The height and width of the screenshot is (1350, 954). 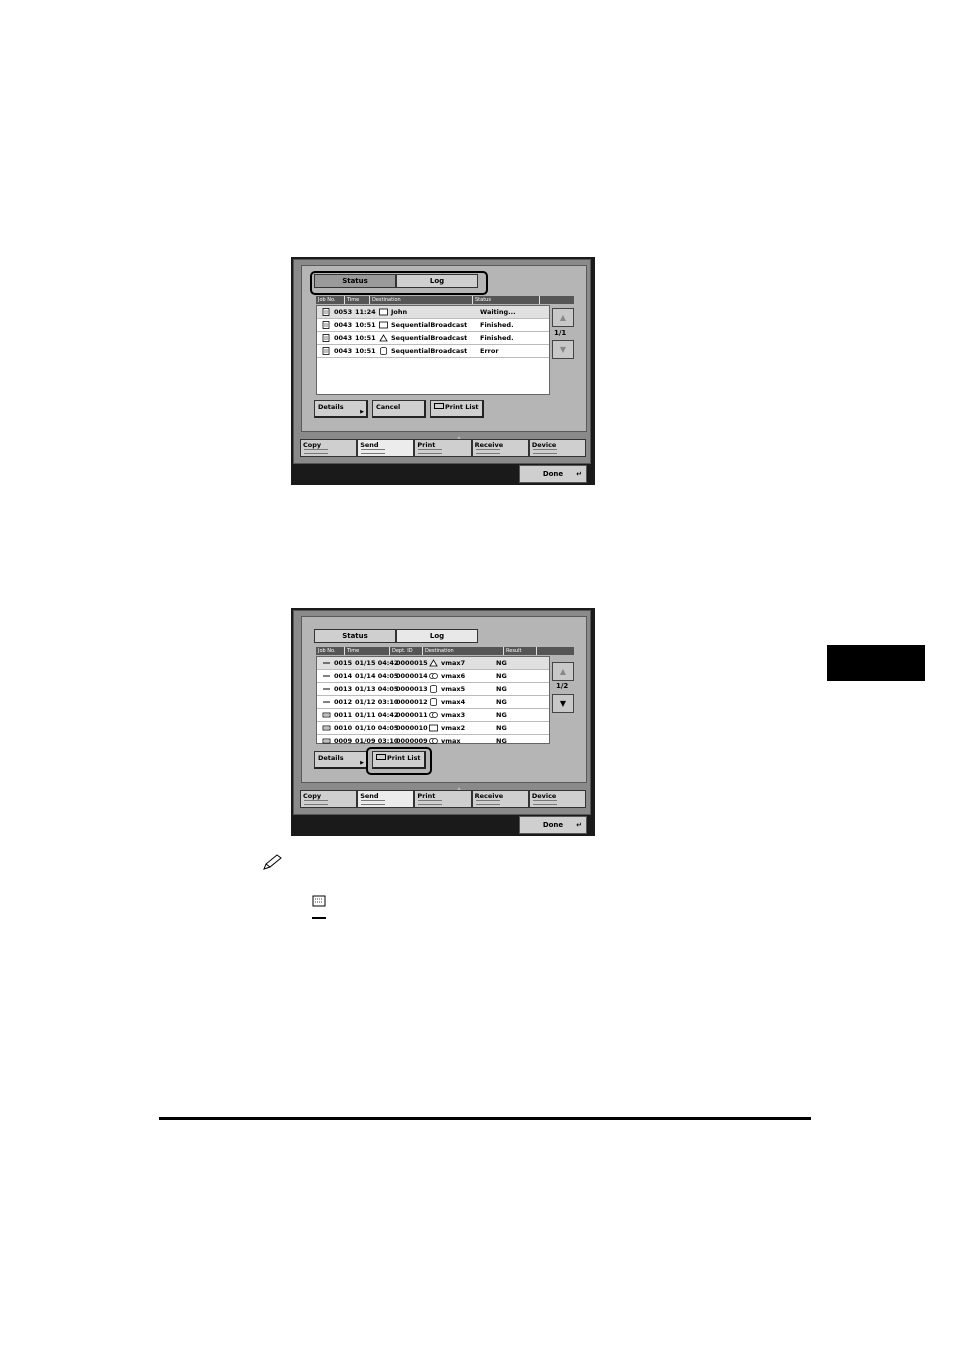 I want to click on table-row: 0012 01/12 03:10 0000012 vmax4 NG, so click(x=433, y=702).